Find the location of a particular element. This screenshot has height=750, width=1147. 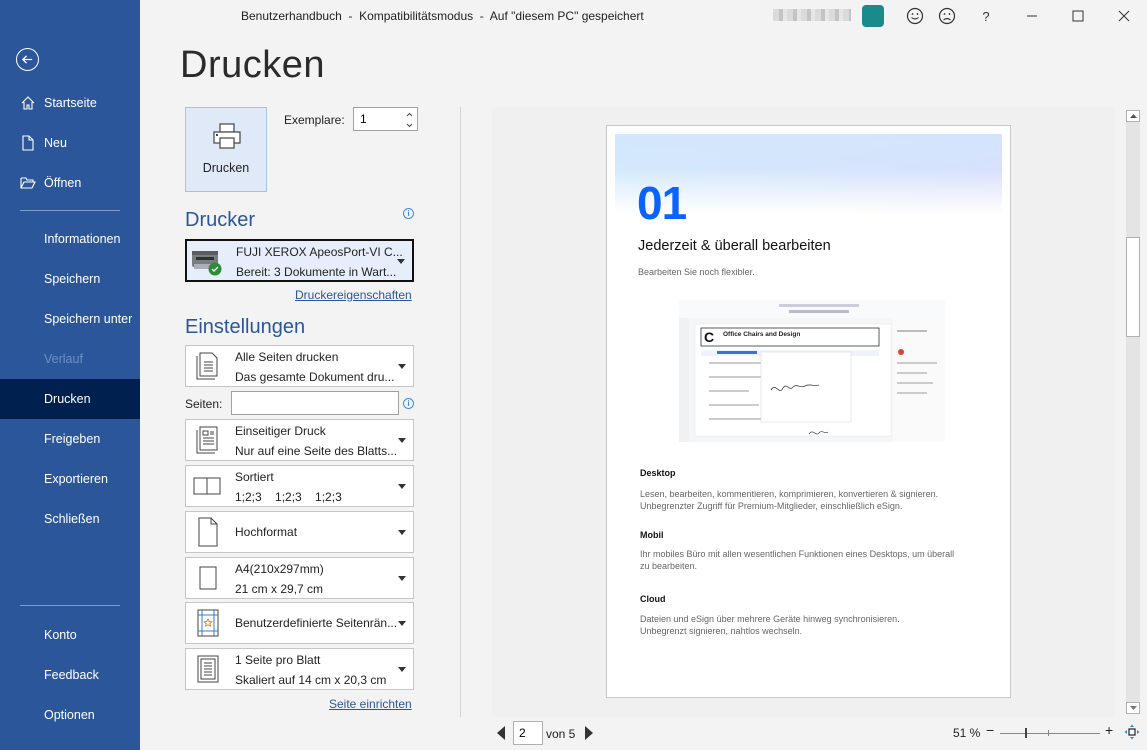

settings-section-heading: Einstellungen is located at coordinates (245, 327).